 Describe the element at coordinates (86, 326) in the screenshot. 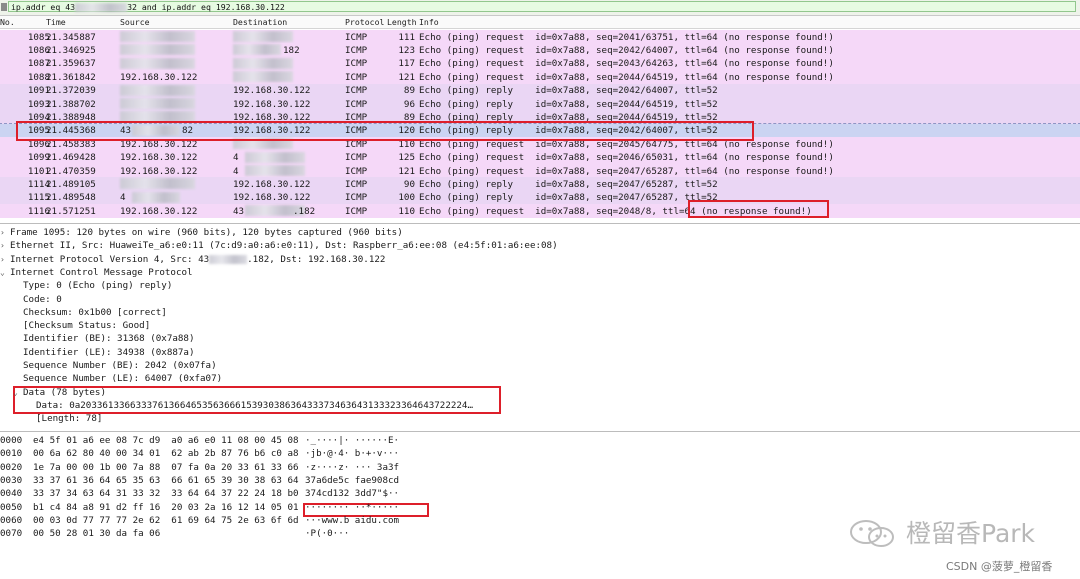

I see `detail-checksum-status: [Checksum Status: Good]` at that location.